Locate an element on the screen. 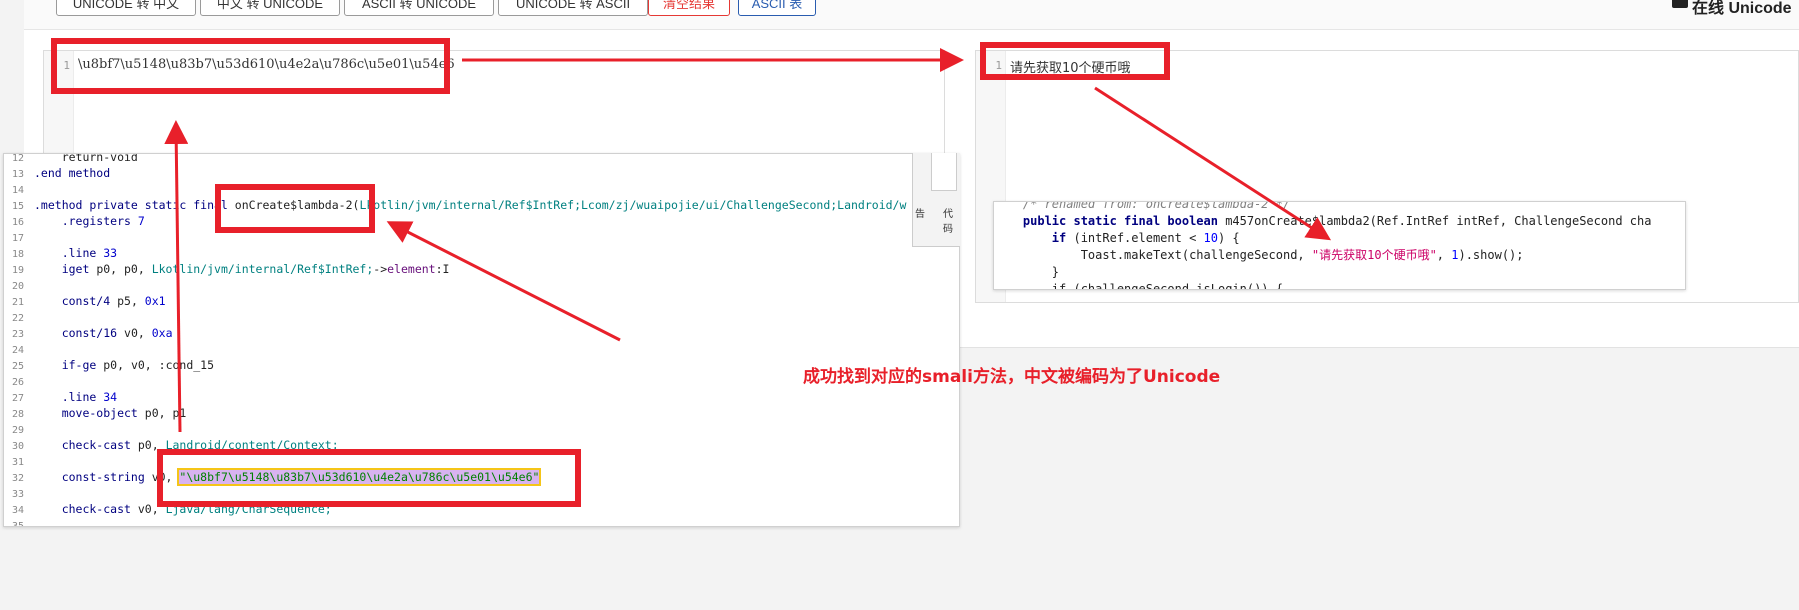 This screenshot has width=1799, height=610. java-line: } is located at coordinates (1026, 272).